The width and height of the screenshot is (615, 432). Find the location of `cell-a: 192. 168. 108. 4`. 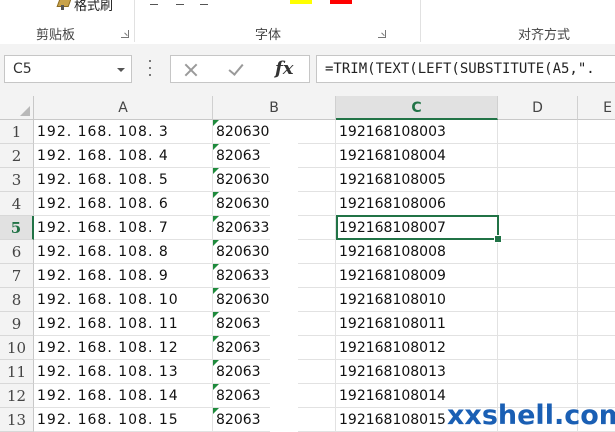

cell-a: 192. 168. 108. 4 is located at coordinates (123, 156).